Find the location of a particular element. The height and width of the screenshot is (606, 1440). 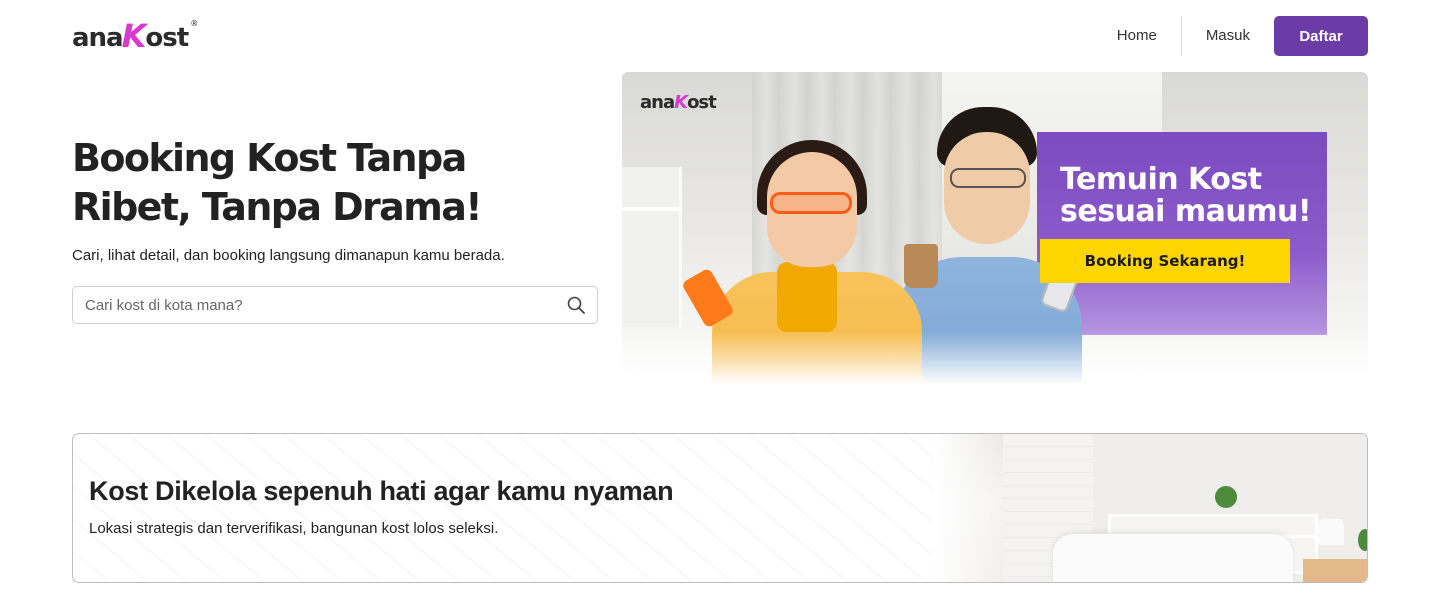

coffee-cup-icon is located at coordinates (921, 266).